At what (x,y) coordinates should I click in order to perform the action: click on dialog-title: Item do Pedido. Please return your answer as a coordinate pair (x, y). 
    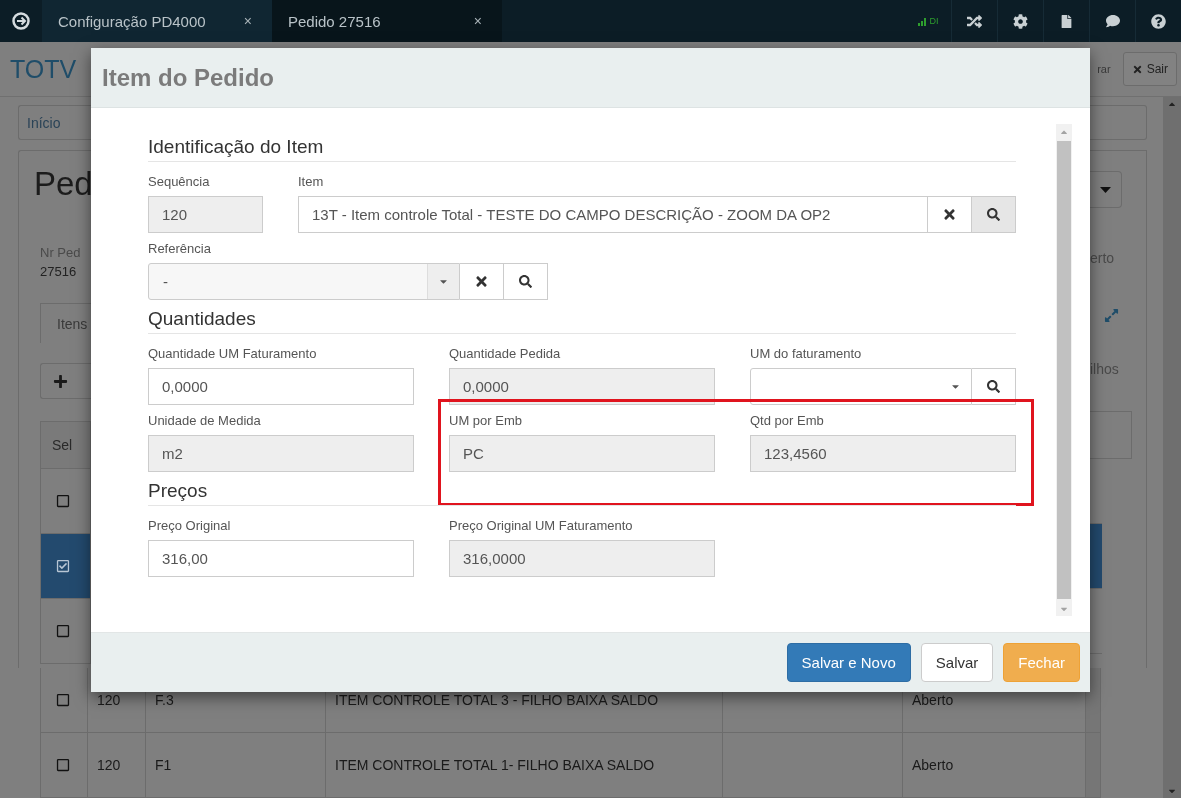
    Looking at the image, I should click on (188, 77).